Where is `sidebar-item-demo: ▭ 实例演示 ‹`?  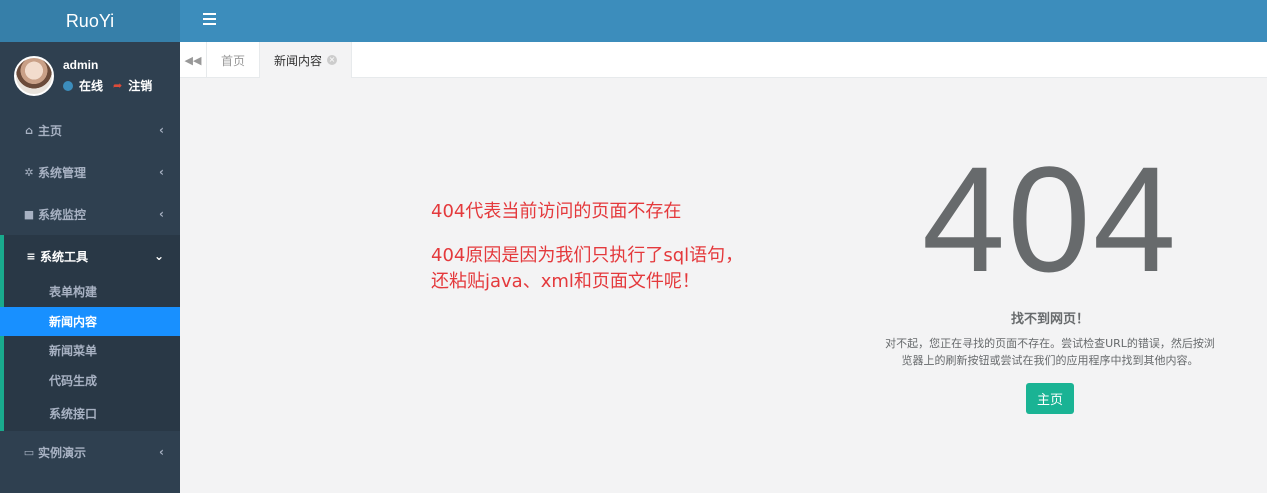
sidebar-item-demo: ▭ 实例演示 ‹ is located at coordinates (90, 452).